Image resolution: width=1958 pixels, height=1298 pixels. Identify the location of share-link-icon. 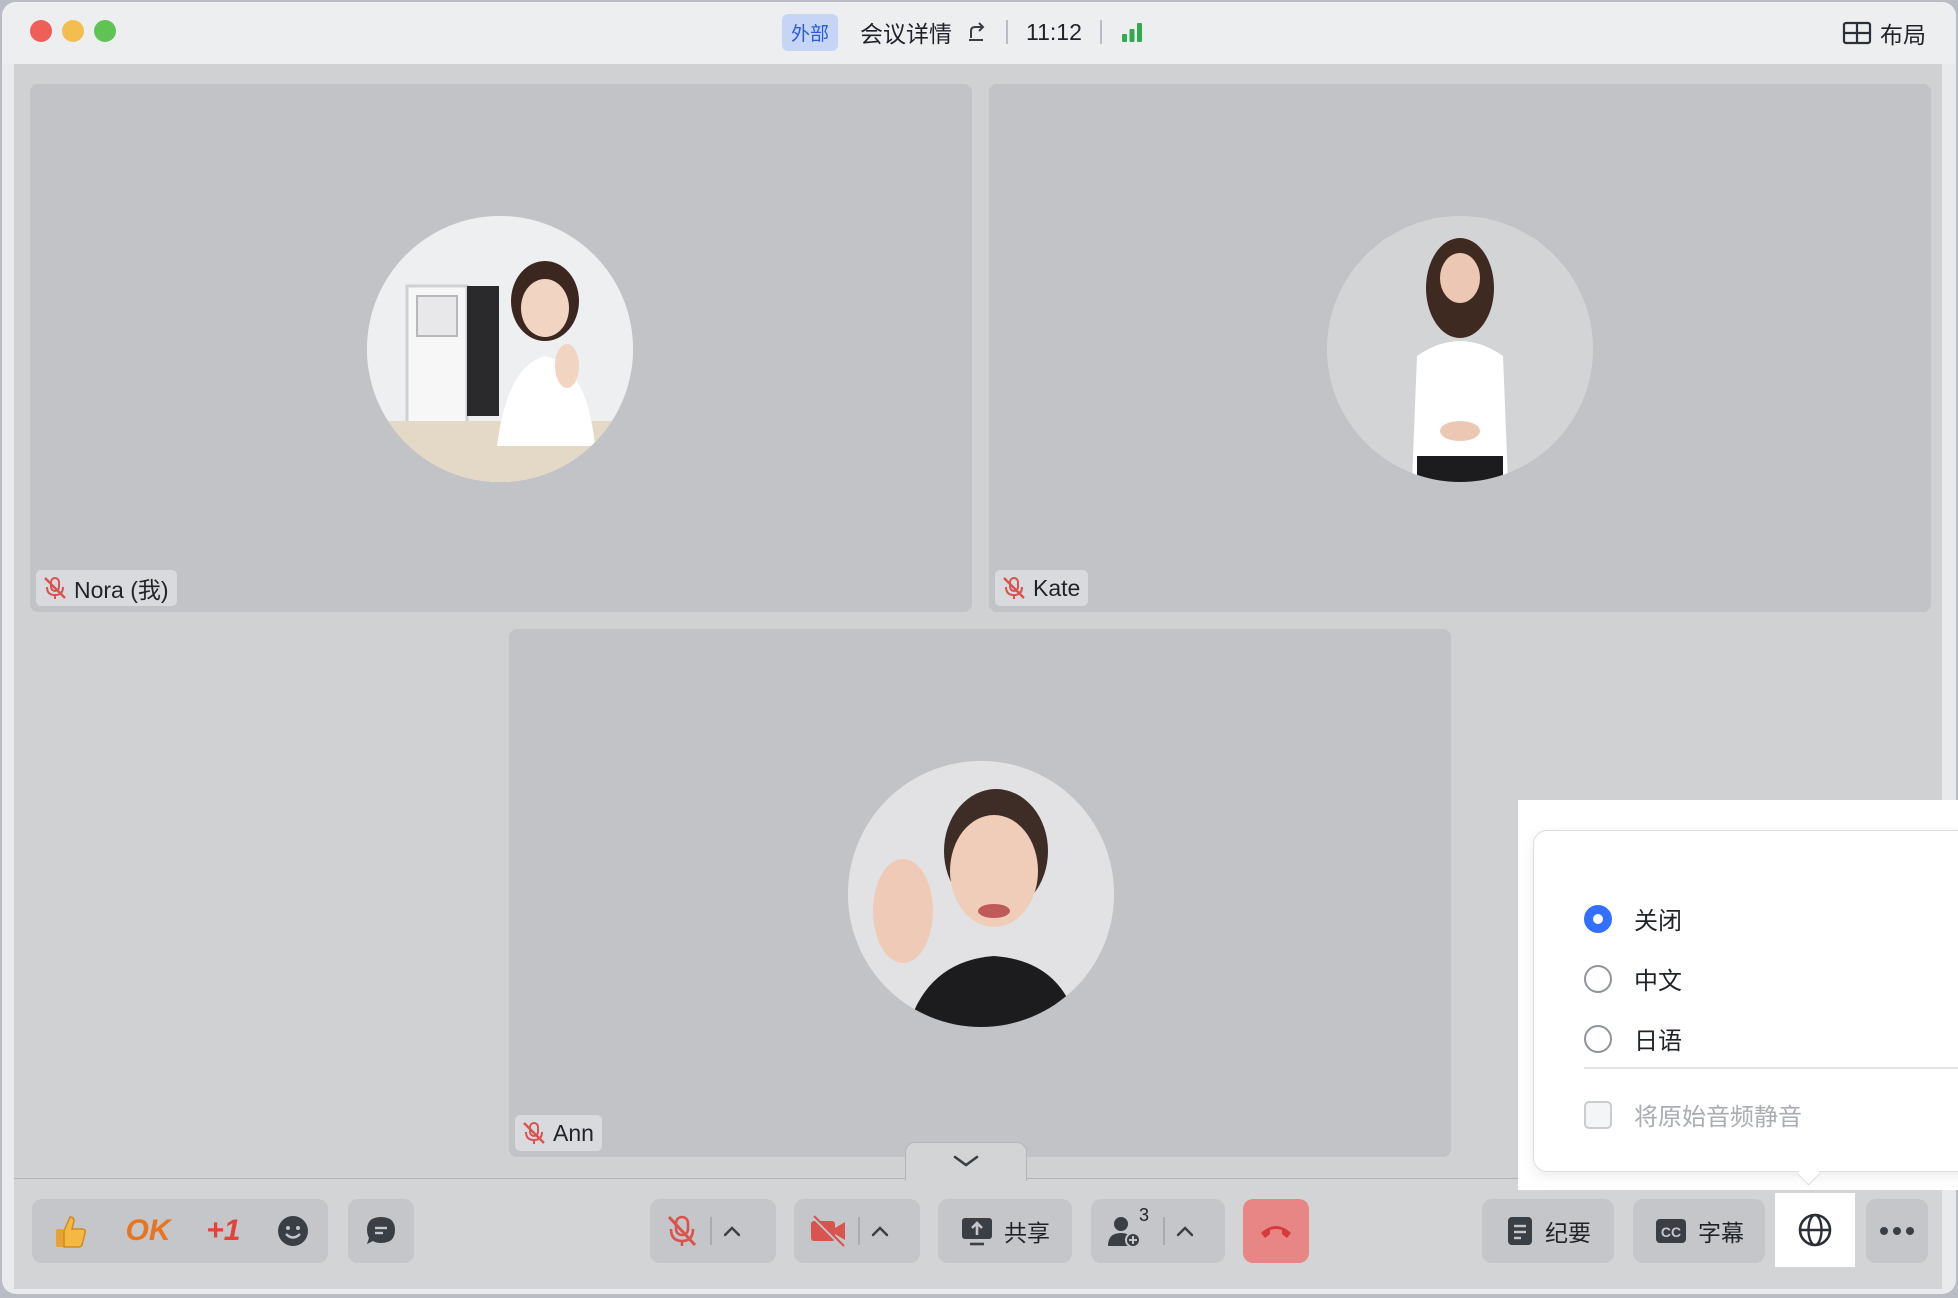
(977, 32).